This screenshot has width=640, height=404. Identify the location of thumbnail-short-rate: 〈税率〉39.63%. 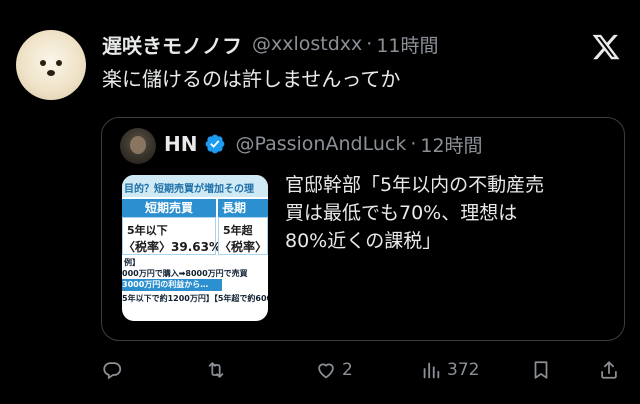
(172, 247).